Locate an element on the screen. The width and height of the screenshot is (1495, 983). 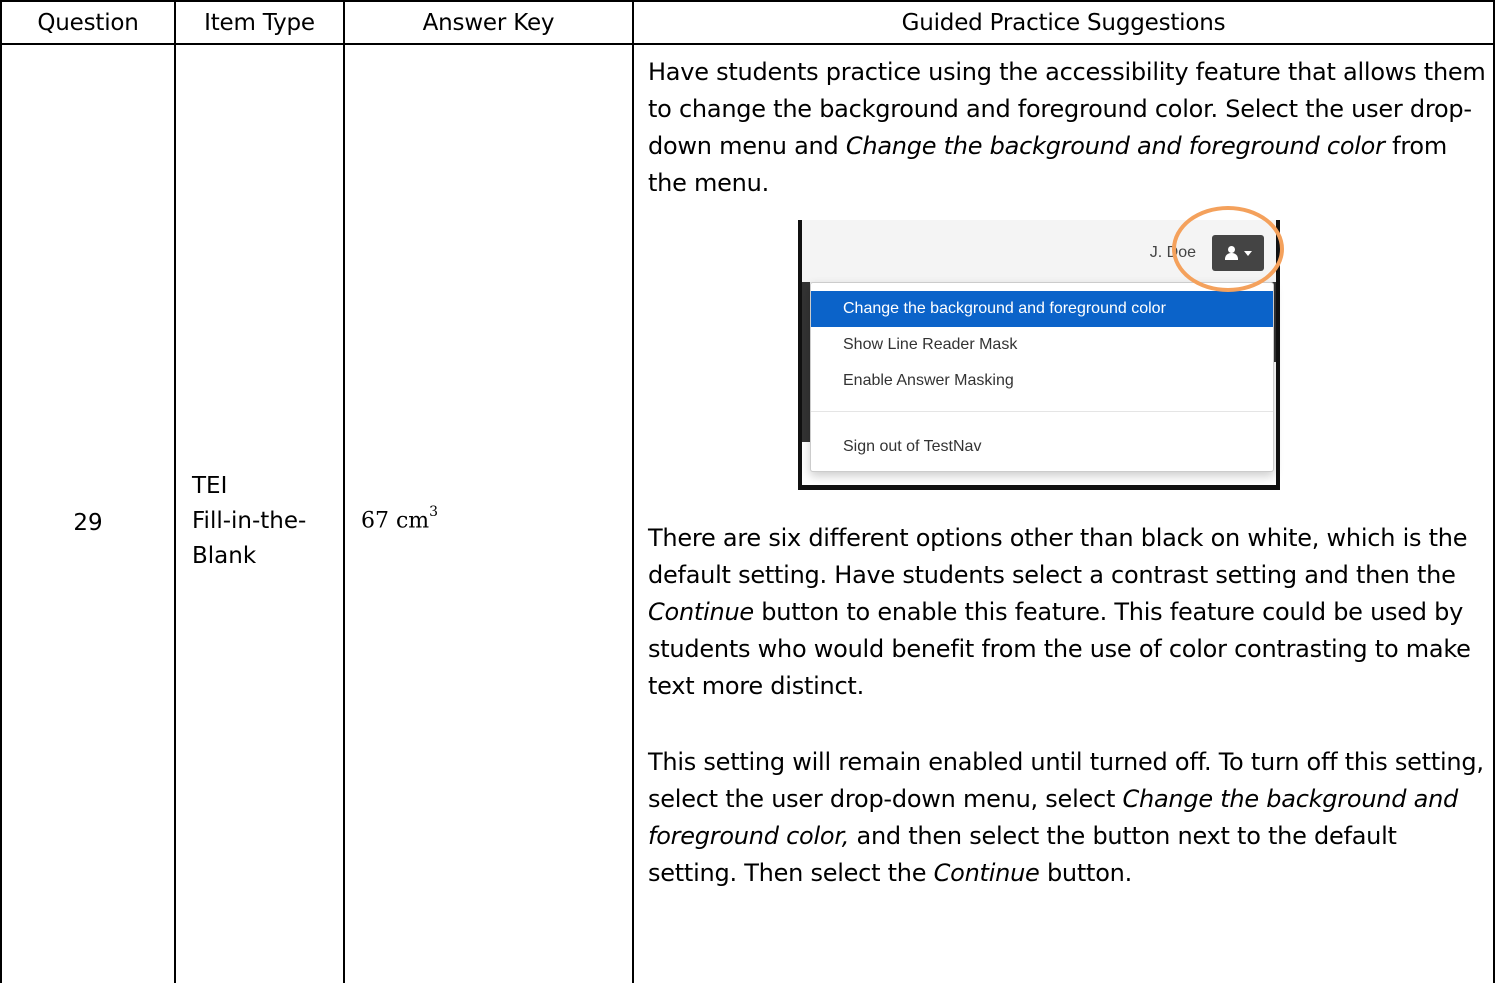
item-type: TEI Fill-in-the- Blank is located at coordinates (267, 521).